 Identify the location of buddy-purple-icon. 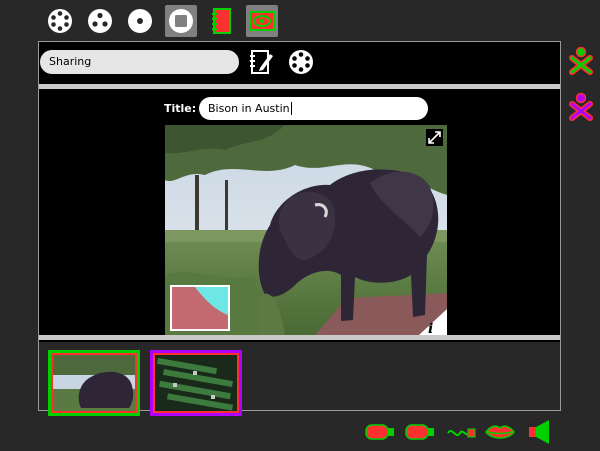
(581, 109).